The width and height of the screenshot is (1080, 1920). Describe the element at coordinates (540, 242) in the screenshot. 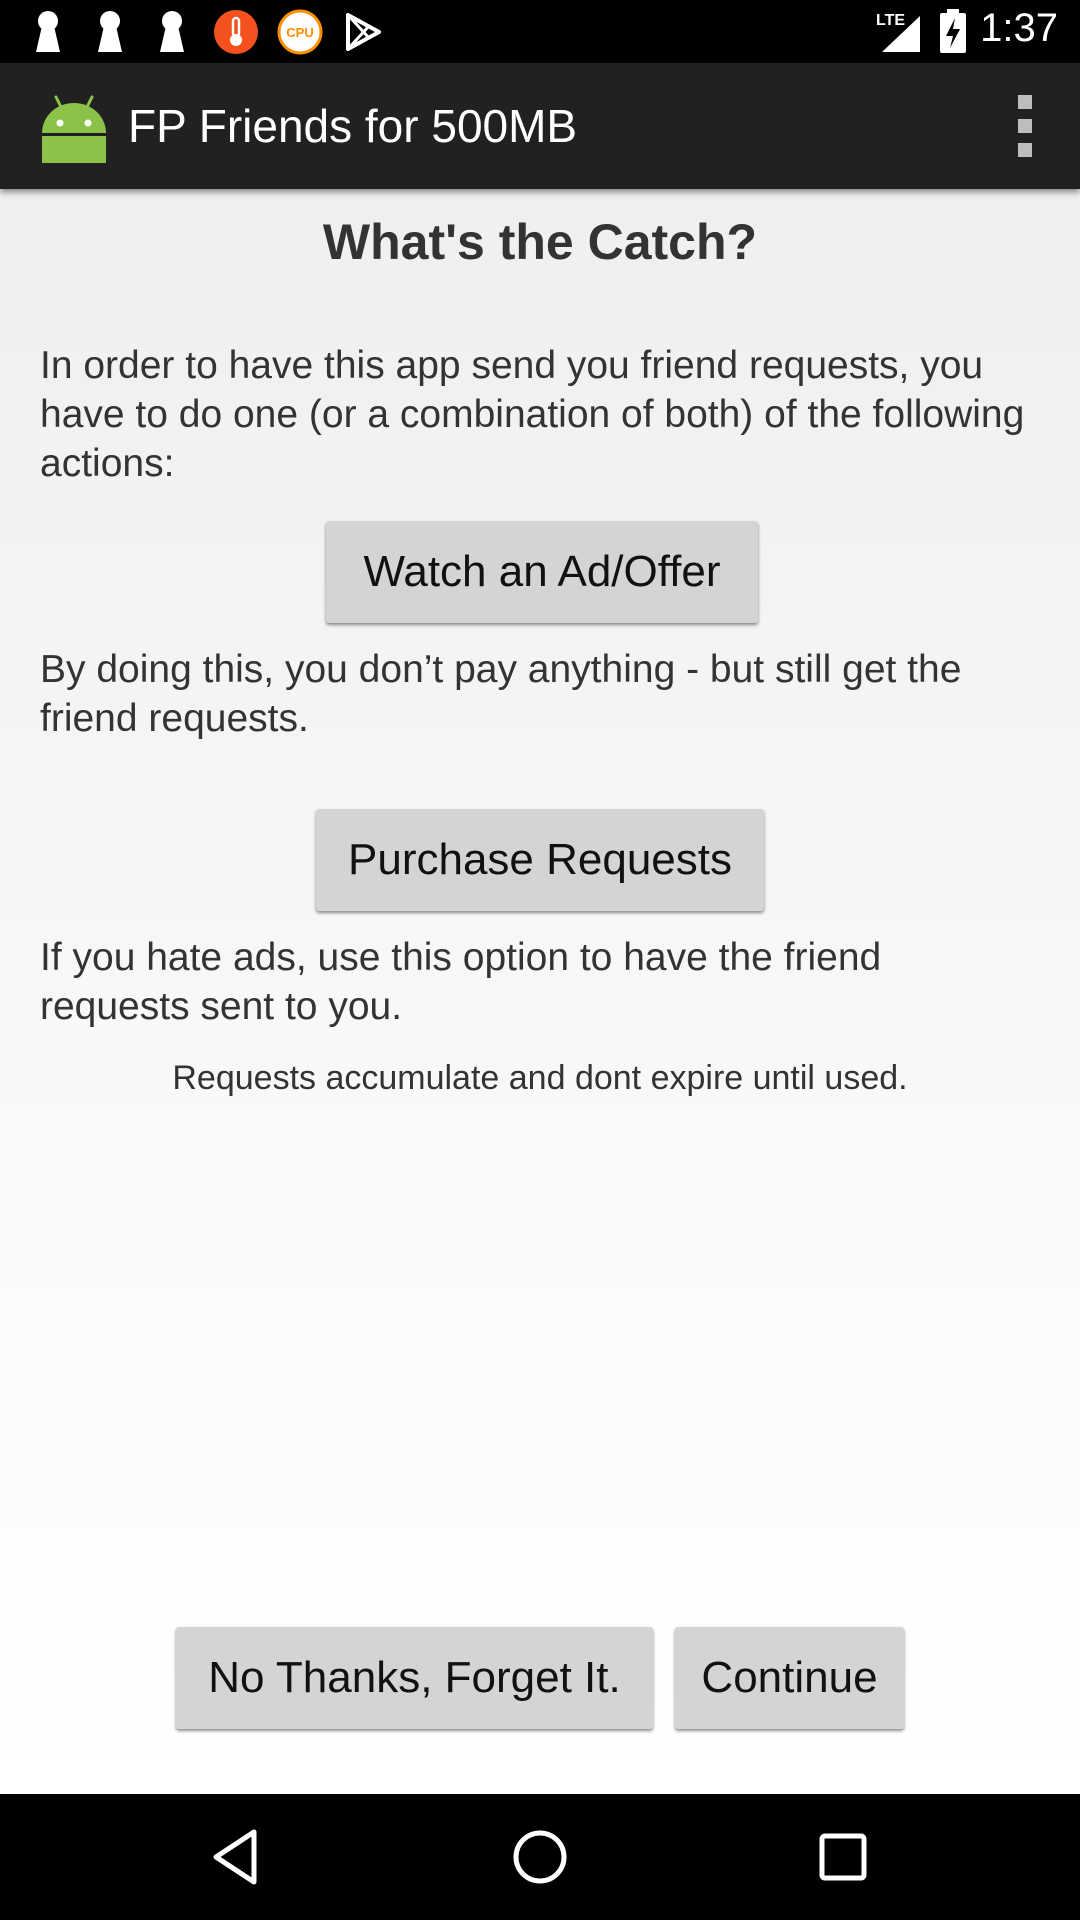

I see `page-title: What's the Catch?` at that location.